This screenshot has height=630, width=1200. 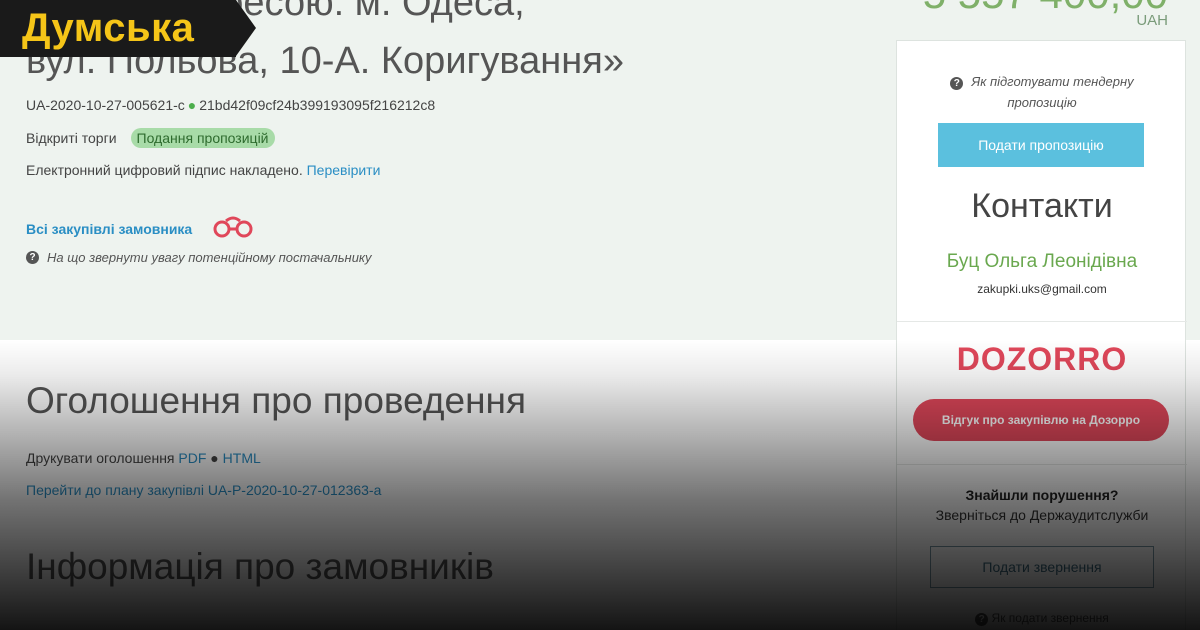 What do you see at coordinates (1042, 206) in the screenshot?
I see `contacts-heading: Контакти` at bounding box center [1042, 206].